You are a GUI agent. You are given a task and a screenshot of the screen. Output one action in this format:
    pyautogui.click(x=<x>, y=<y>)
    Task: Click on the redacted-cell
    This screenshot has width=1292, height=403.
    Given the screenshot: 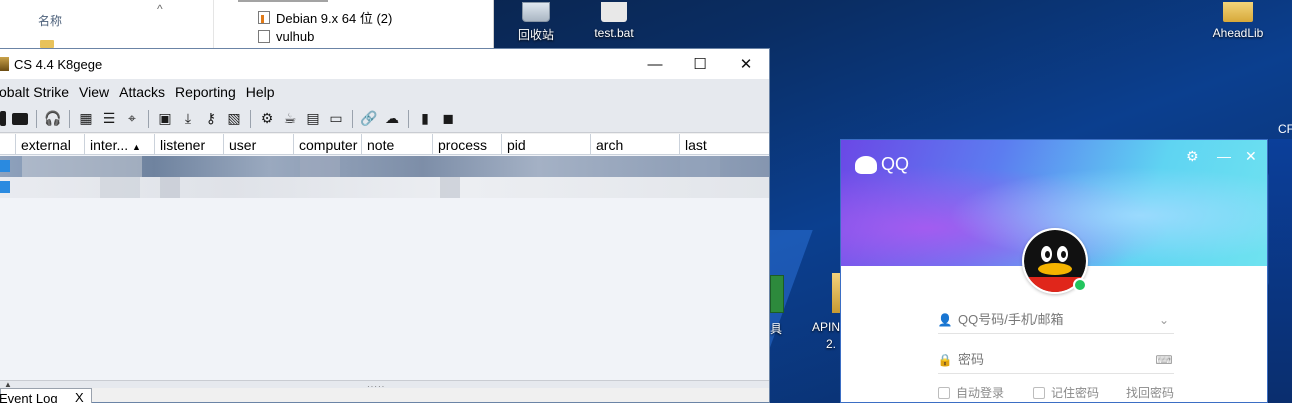 What is the action you would take?
    pyautogui.click(x=82, y=166)
    